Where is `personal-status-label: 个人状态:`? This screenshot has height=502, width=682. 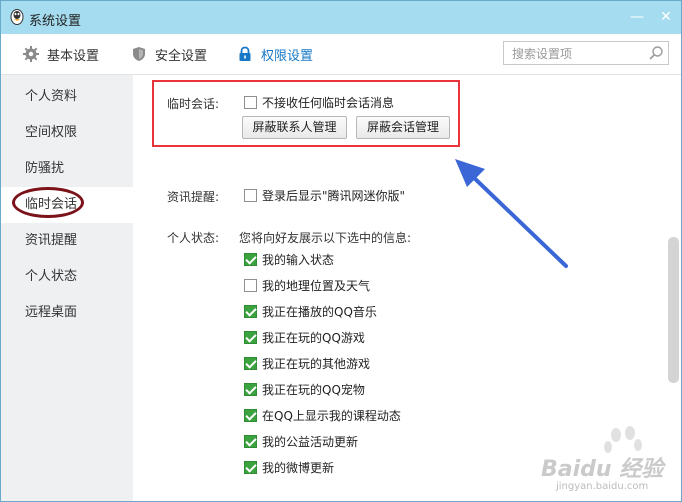 personal-status-label: 个人状态: is located at coordinates (193, 238).